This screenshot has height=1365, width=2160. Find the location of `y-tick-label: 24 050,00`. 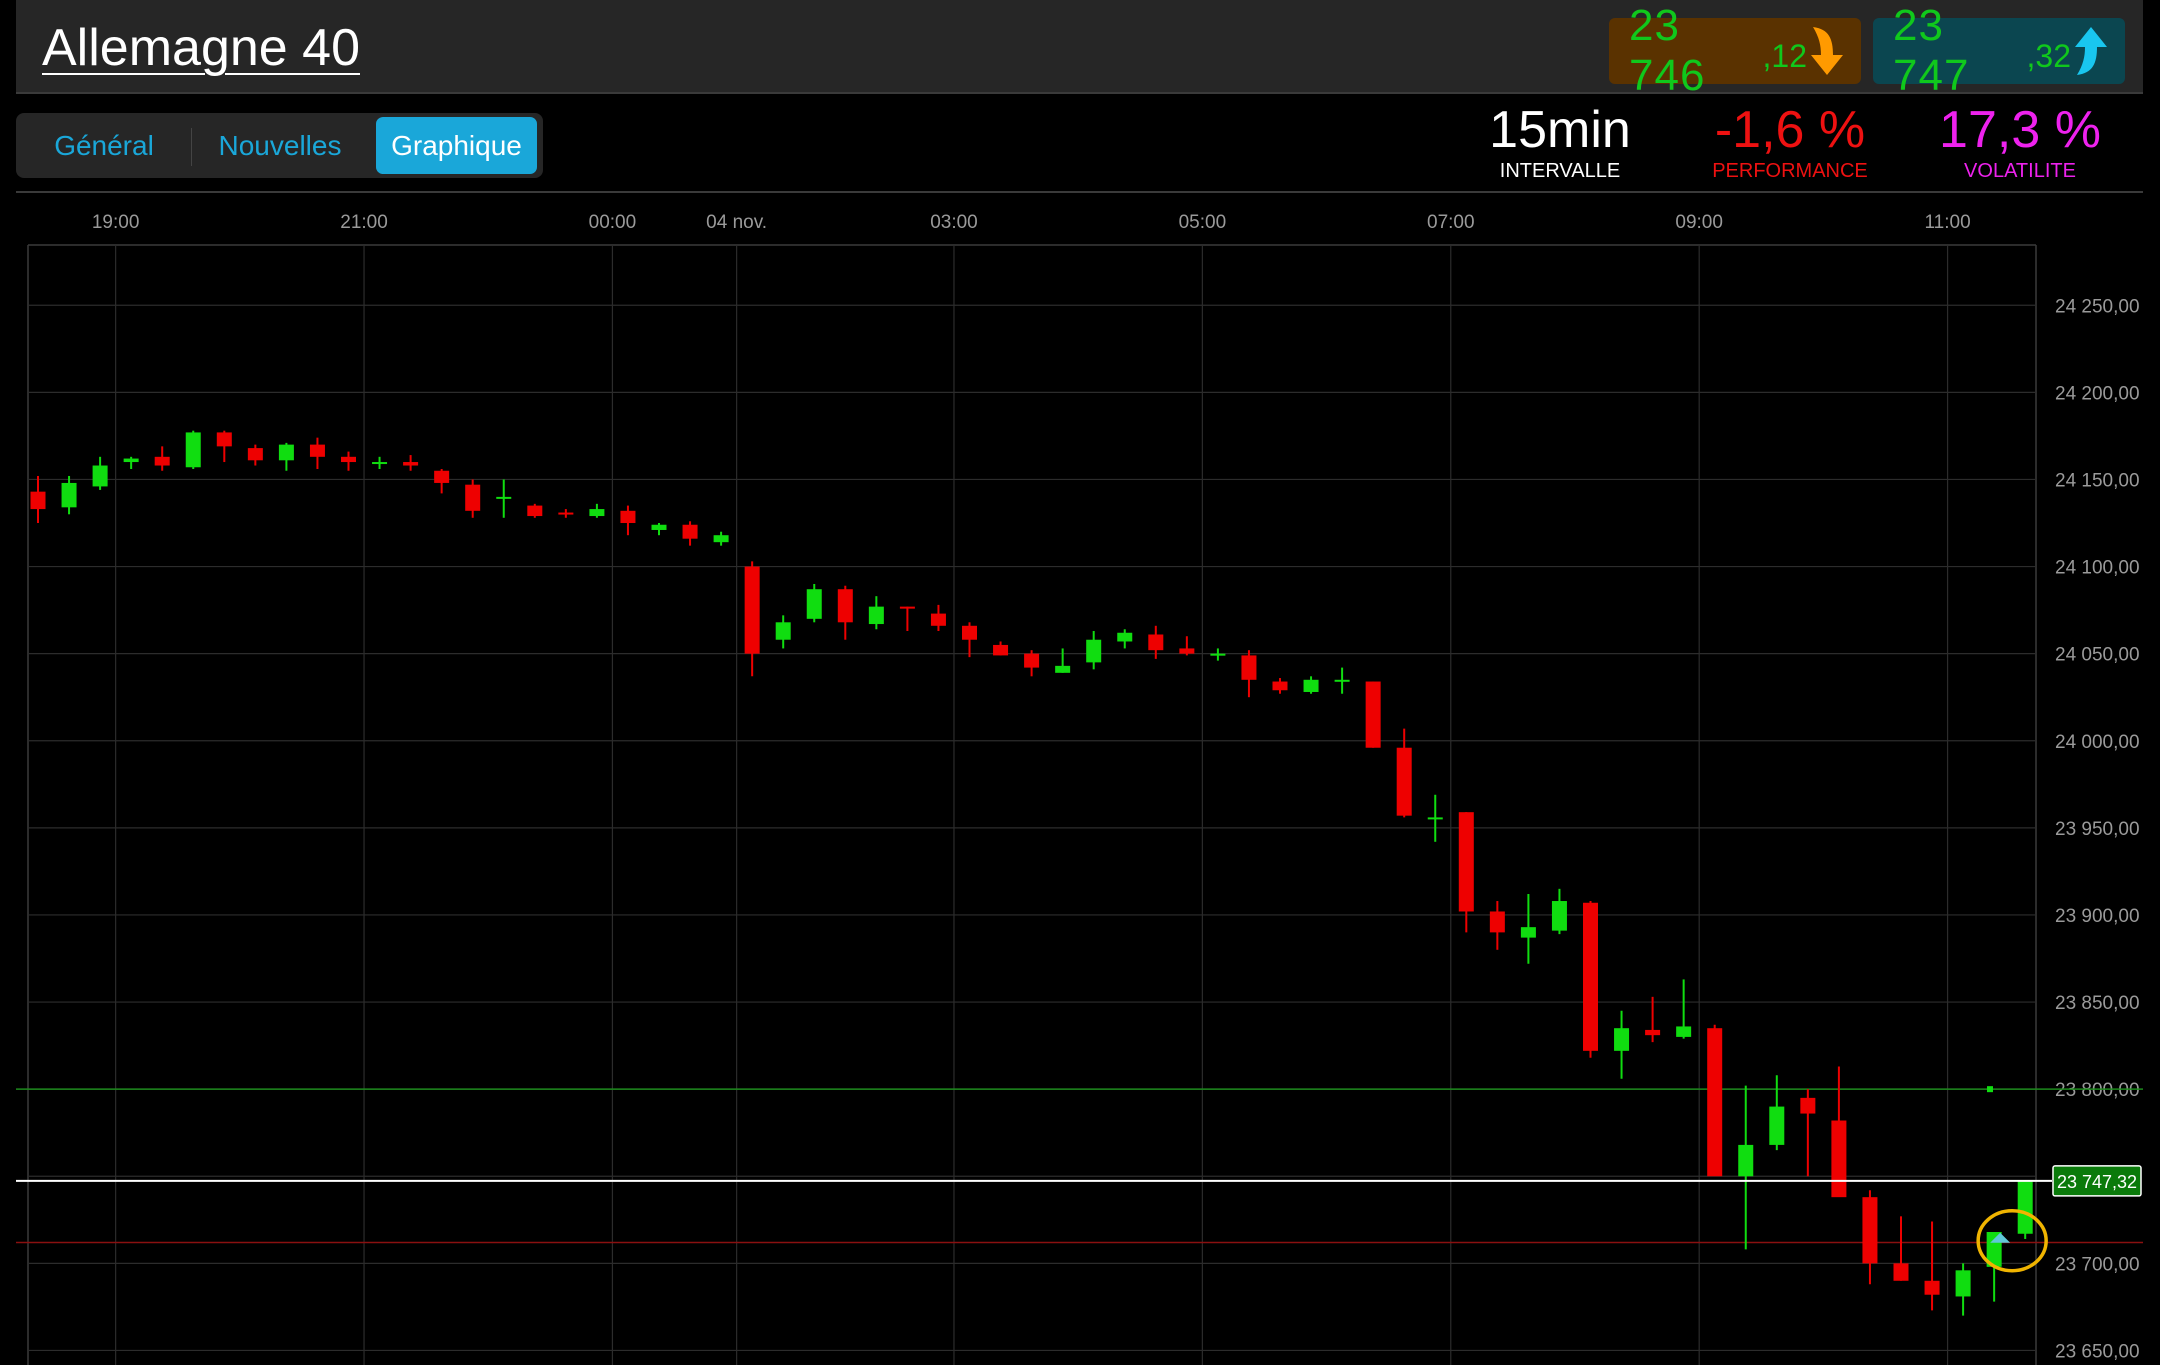

y-tick-label: 24 050,00 is located at coordinates (2097, 655).